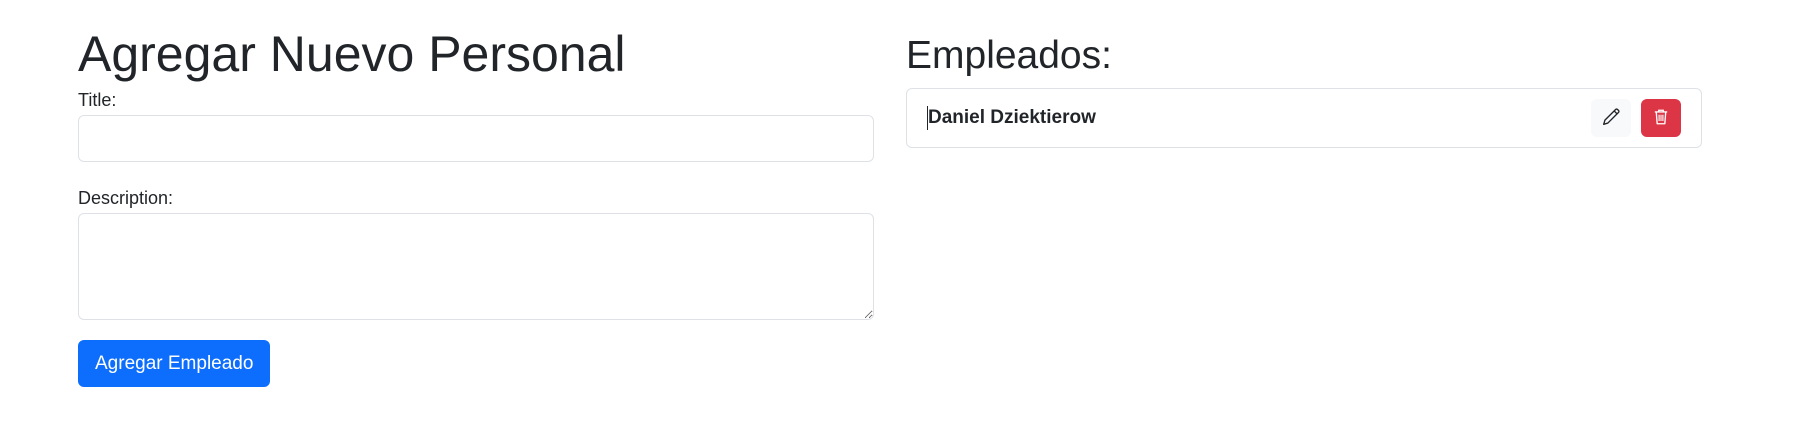  What do you see at coordinates (174, 363) in the screenshot?
I see `add-employee-button: Agregar Empleado` at bounding box center [174, 363].